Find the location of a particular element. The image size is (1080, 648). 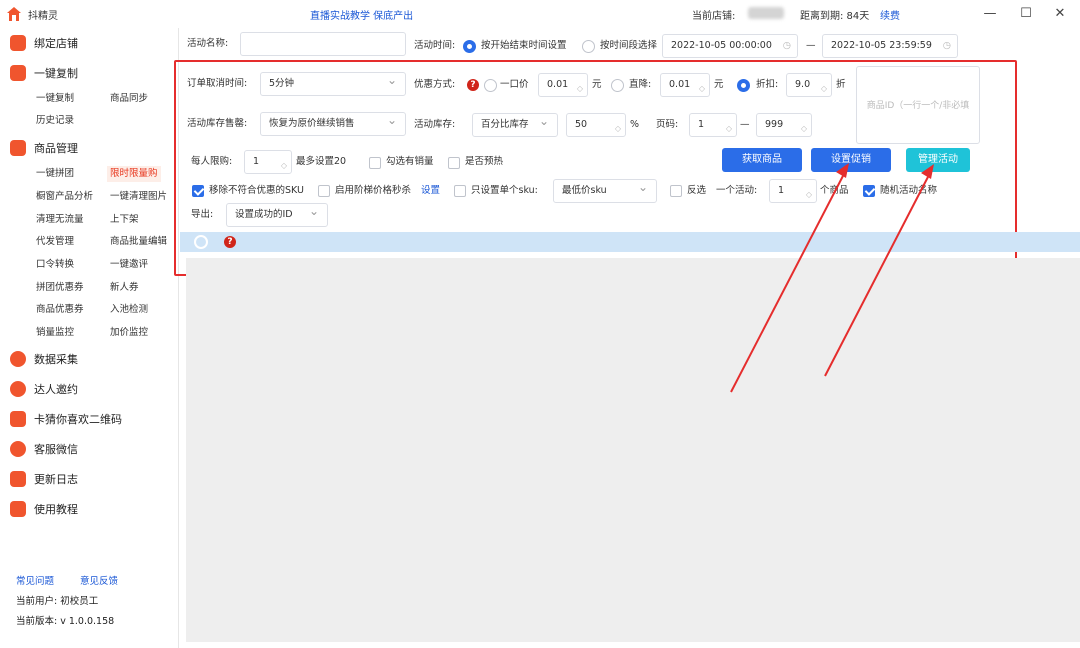

feedback-link: 意见反馈 is located at coordinates (99, 580).